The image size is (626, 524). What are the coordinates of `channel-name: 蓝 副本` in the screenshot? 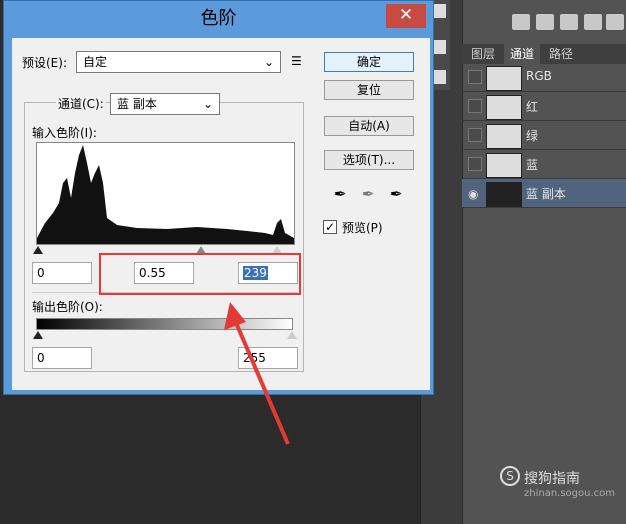 It's located at (546, 194).